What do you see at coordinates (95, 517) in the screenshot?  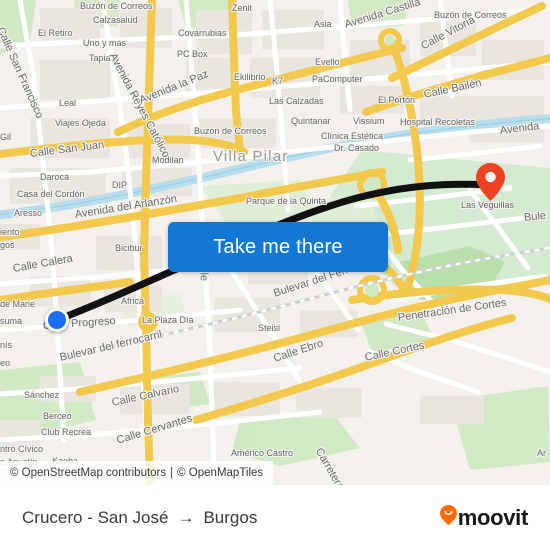 I see `route-origin: Crucero - San José` at bounding box center [95, 517].